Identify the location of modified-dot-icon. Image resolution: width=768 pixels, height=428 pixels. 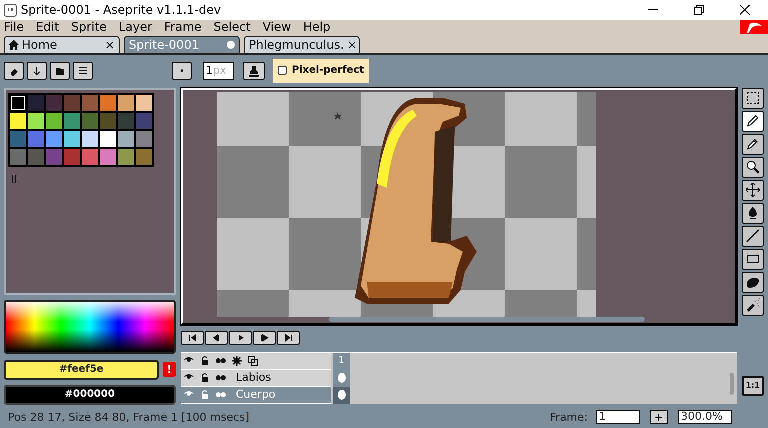
(231, 44).